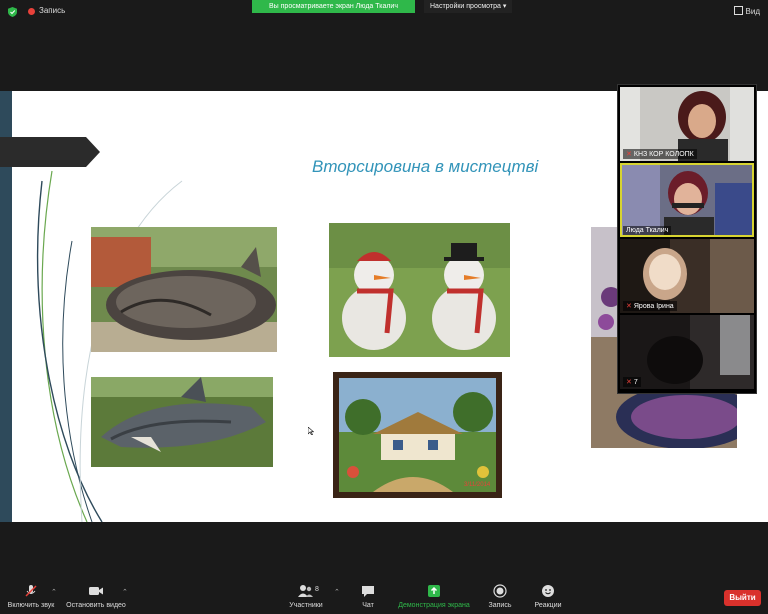  What do you see at coordinates (477, 485) in the screenshot?
I see `photo-date-stamp: 3/11/2014` at bounding box center [477, 485].